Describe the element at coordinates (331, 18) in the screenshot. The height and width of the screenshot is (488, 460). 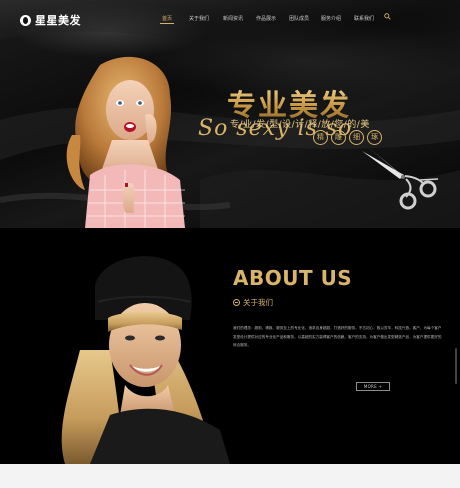
I see `nav-item-services: 服务介绍` at that location.